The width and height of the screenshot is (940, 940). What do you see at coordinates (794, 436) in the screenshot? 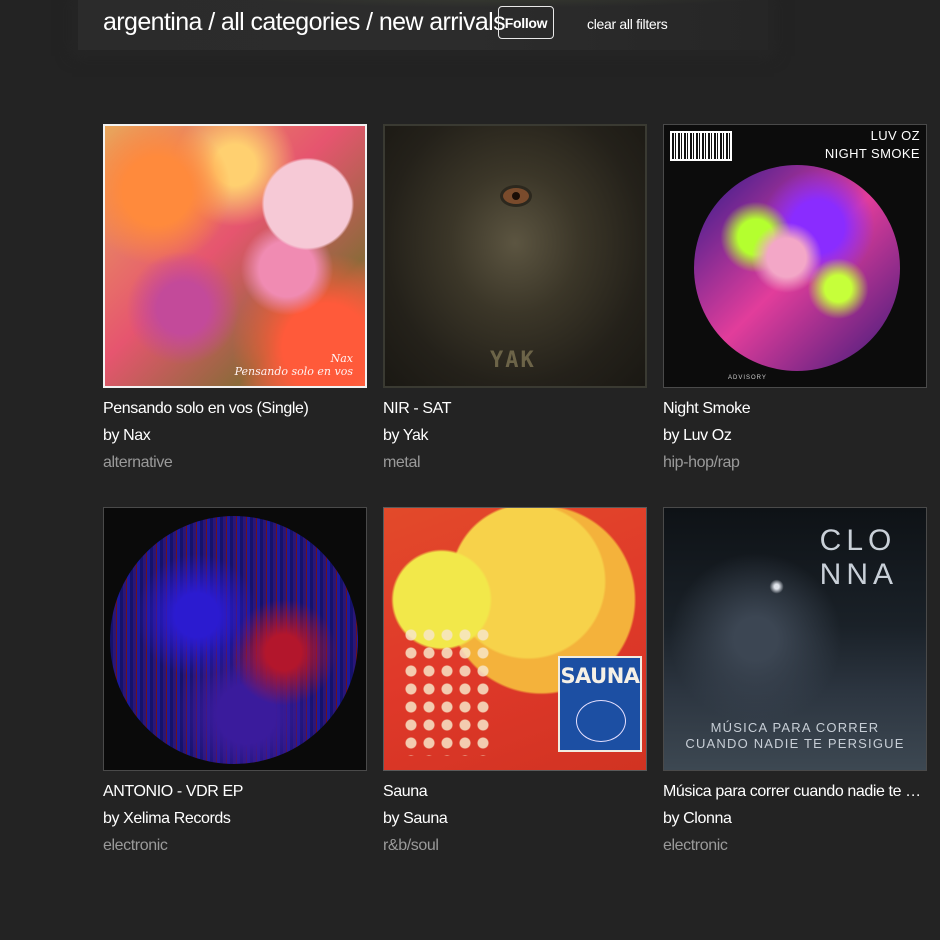
I see `release-artist: by Luv Oz` at bounding box center [794, 436].